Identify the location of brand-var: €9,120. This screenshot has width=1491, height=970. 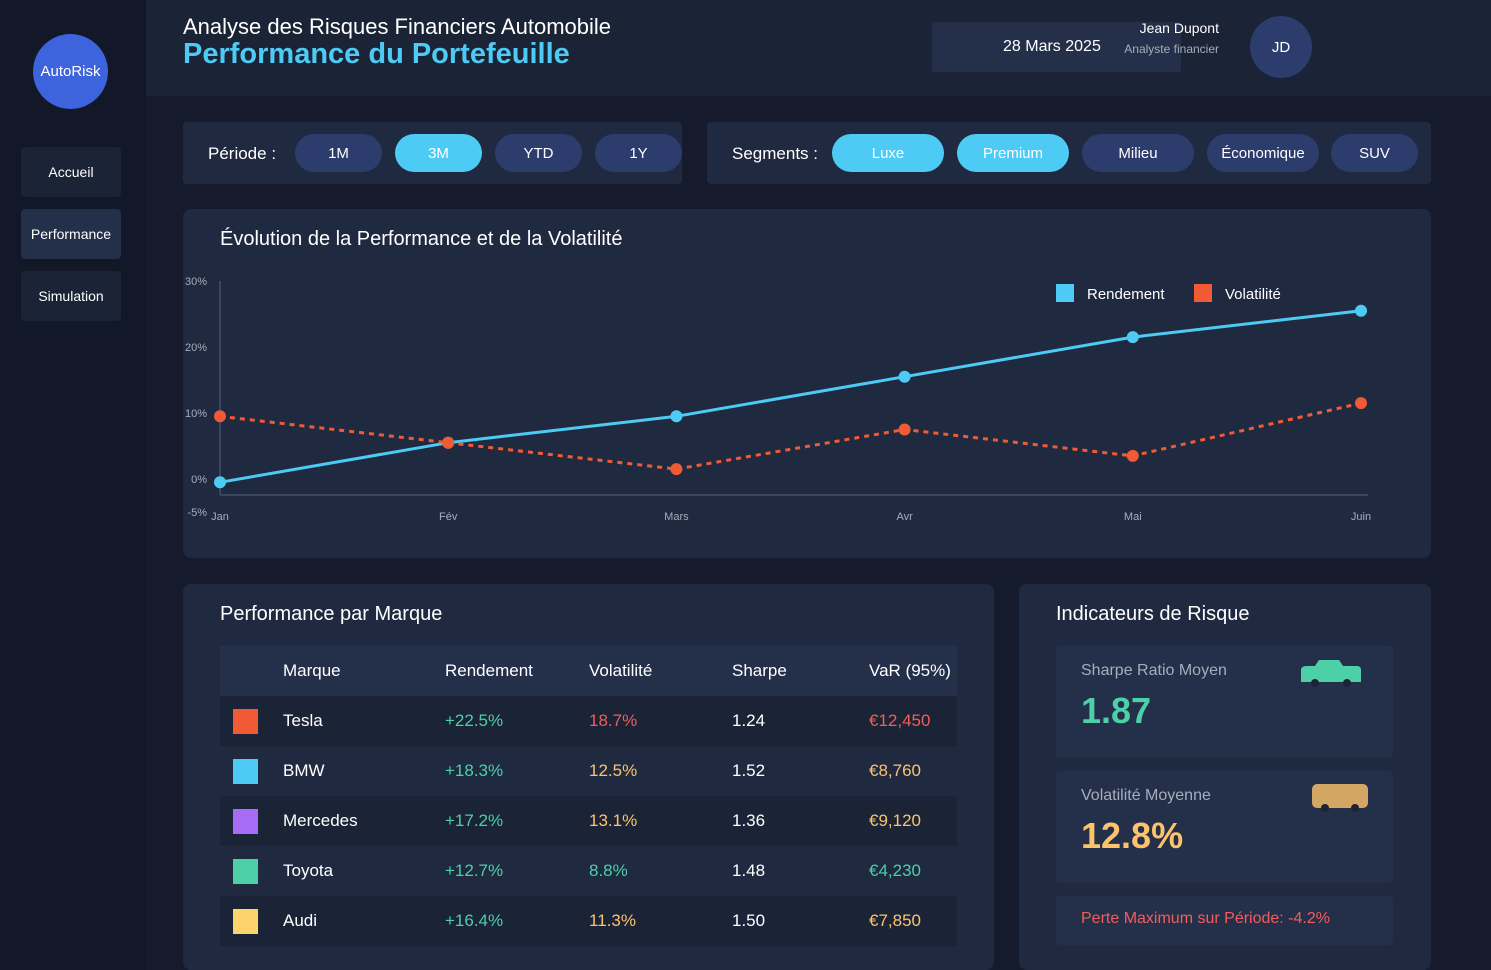
(895, 820).